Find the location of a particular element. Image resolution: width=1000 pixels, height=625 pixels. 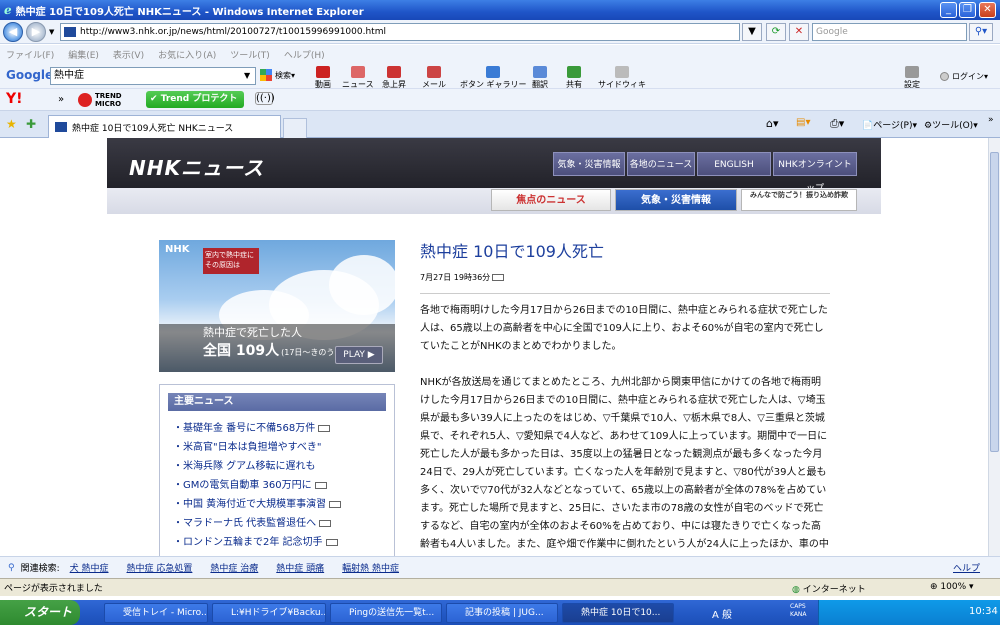

list-item: ・マラドーナ氏 代表監督退任へ is located at coordinates (283, 523).